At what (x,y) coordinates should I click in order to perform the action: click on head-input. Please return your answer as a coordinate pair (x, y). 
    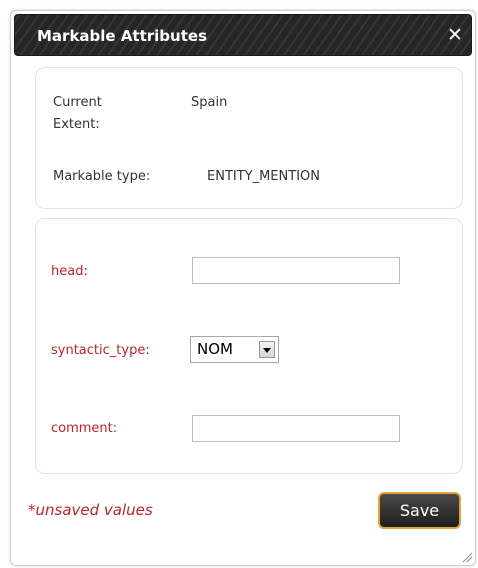
    Looking at the image, I should click on (296, 270).